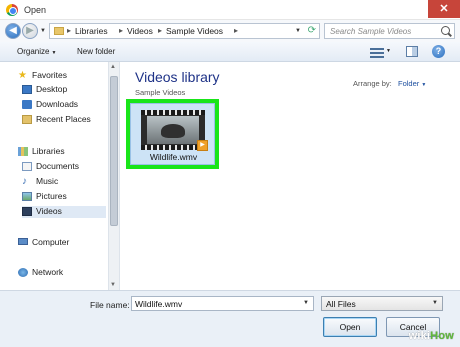 The height and width of the screenshot is (347, 460). I want to click on organize-button: Organize ▼, so click(36, 51).